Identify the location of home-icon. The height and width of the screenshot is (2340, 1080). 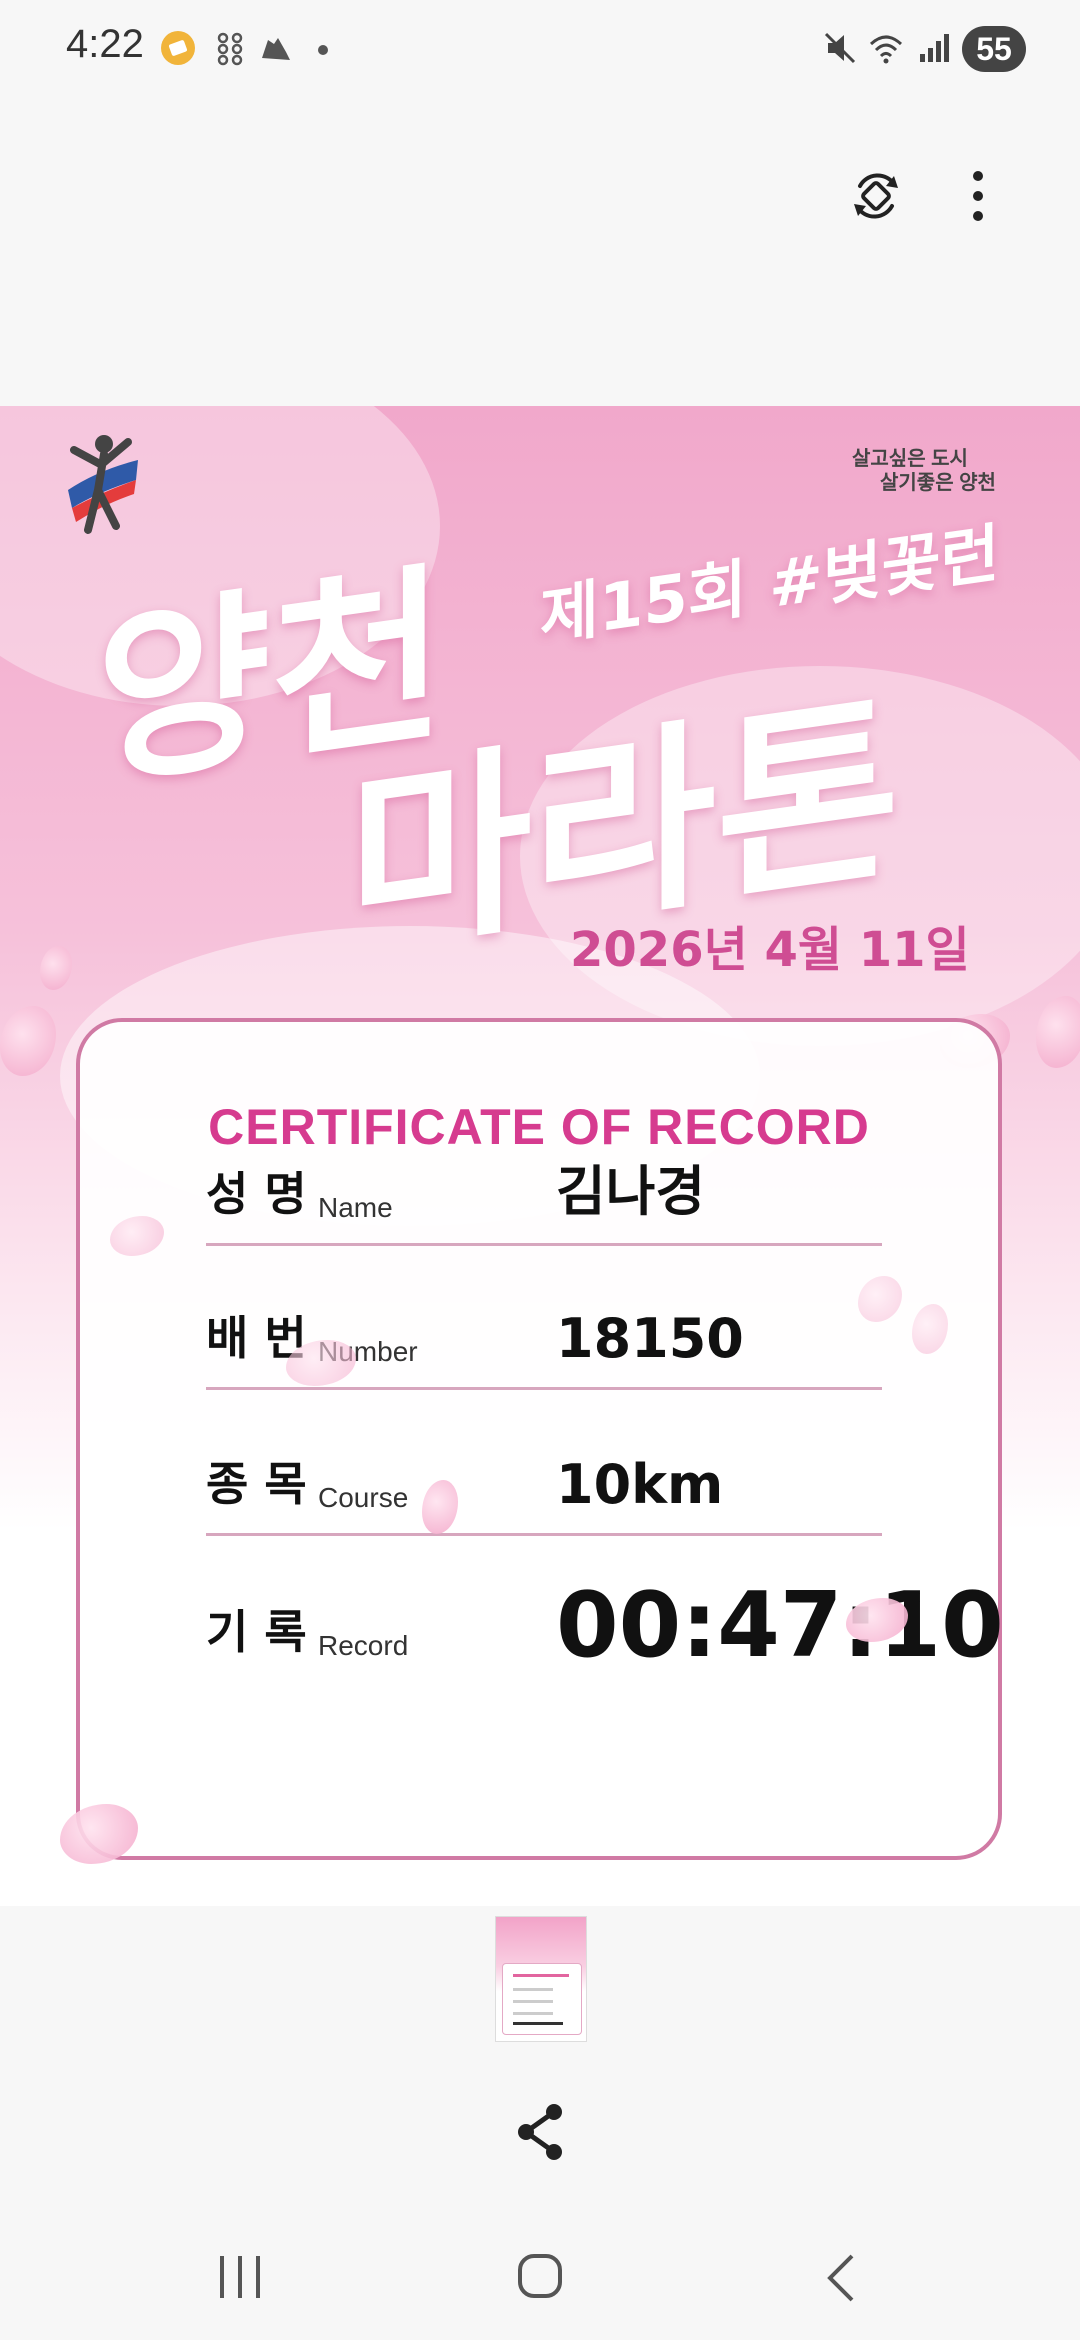
(540, 2276).